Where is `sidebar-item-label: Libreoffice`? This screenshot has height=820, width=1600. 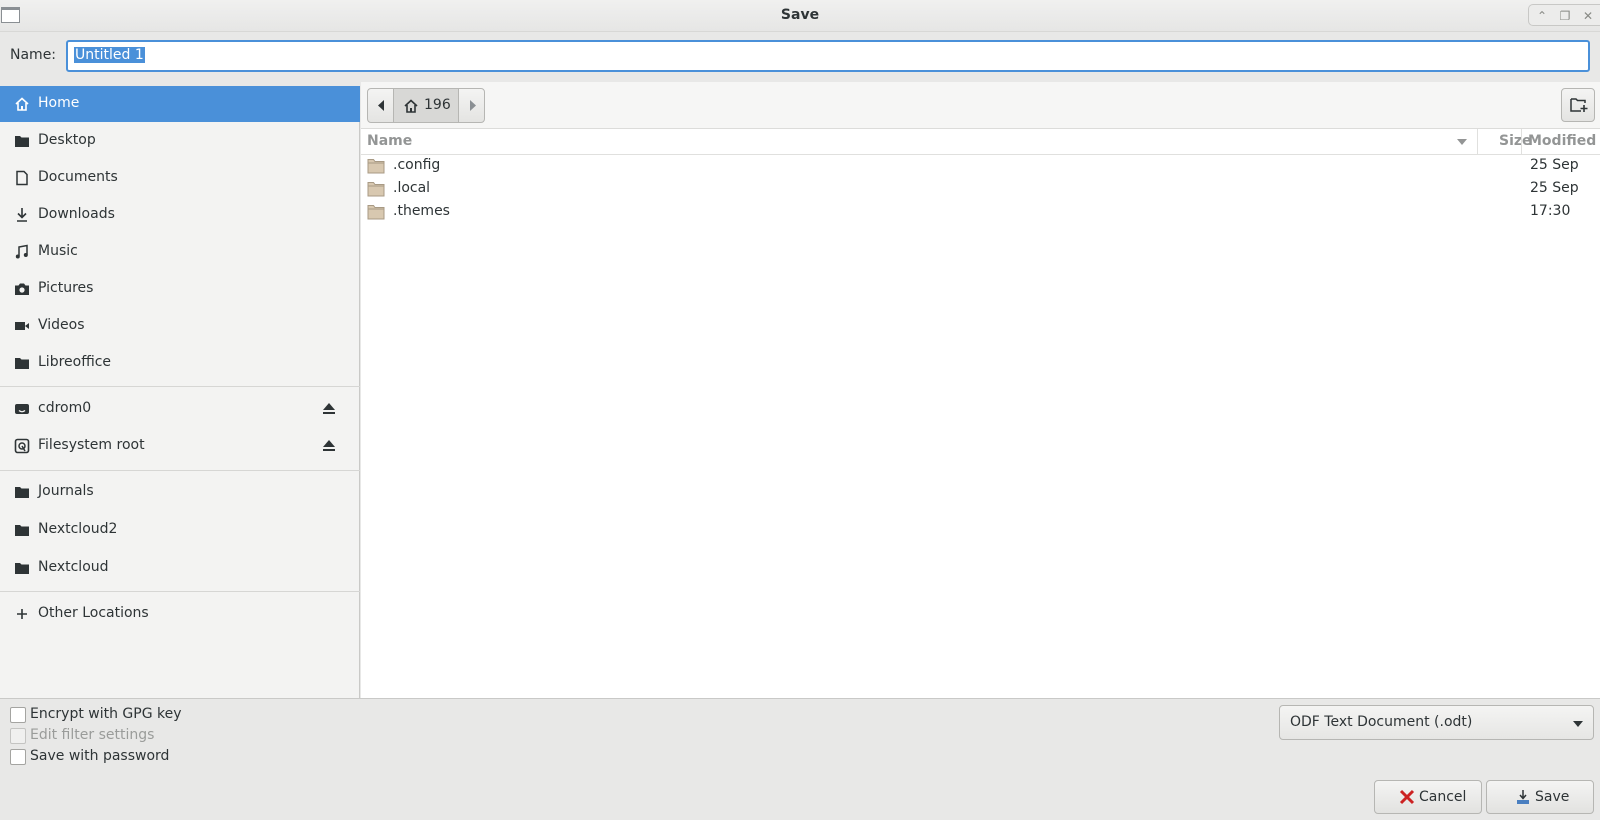 sidebar-item-label: Libreoffice is located at coordinates (75, 362).